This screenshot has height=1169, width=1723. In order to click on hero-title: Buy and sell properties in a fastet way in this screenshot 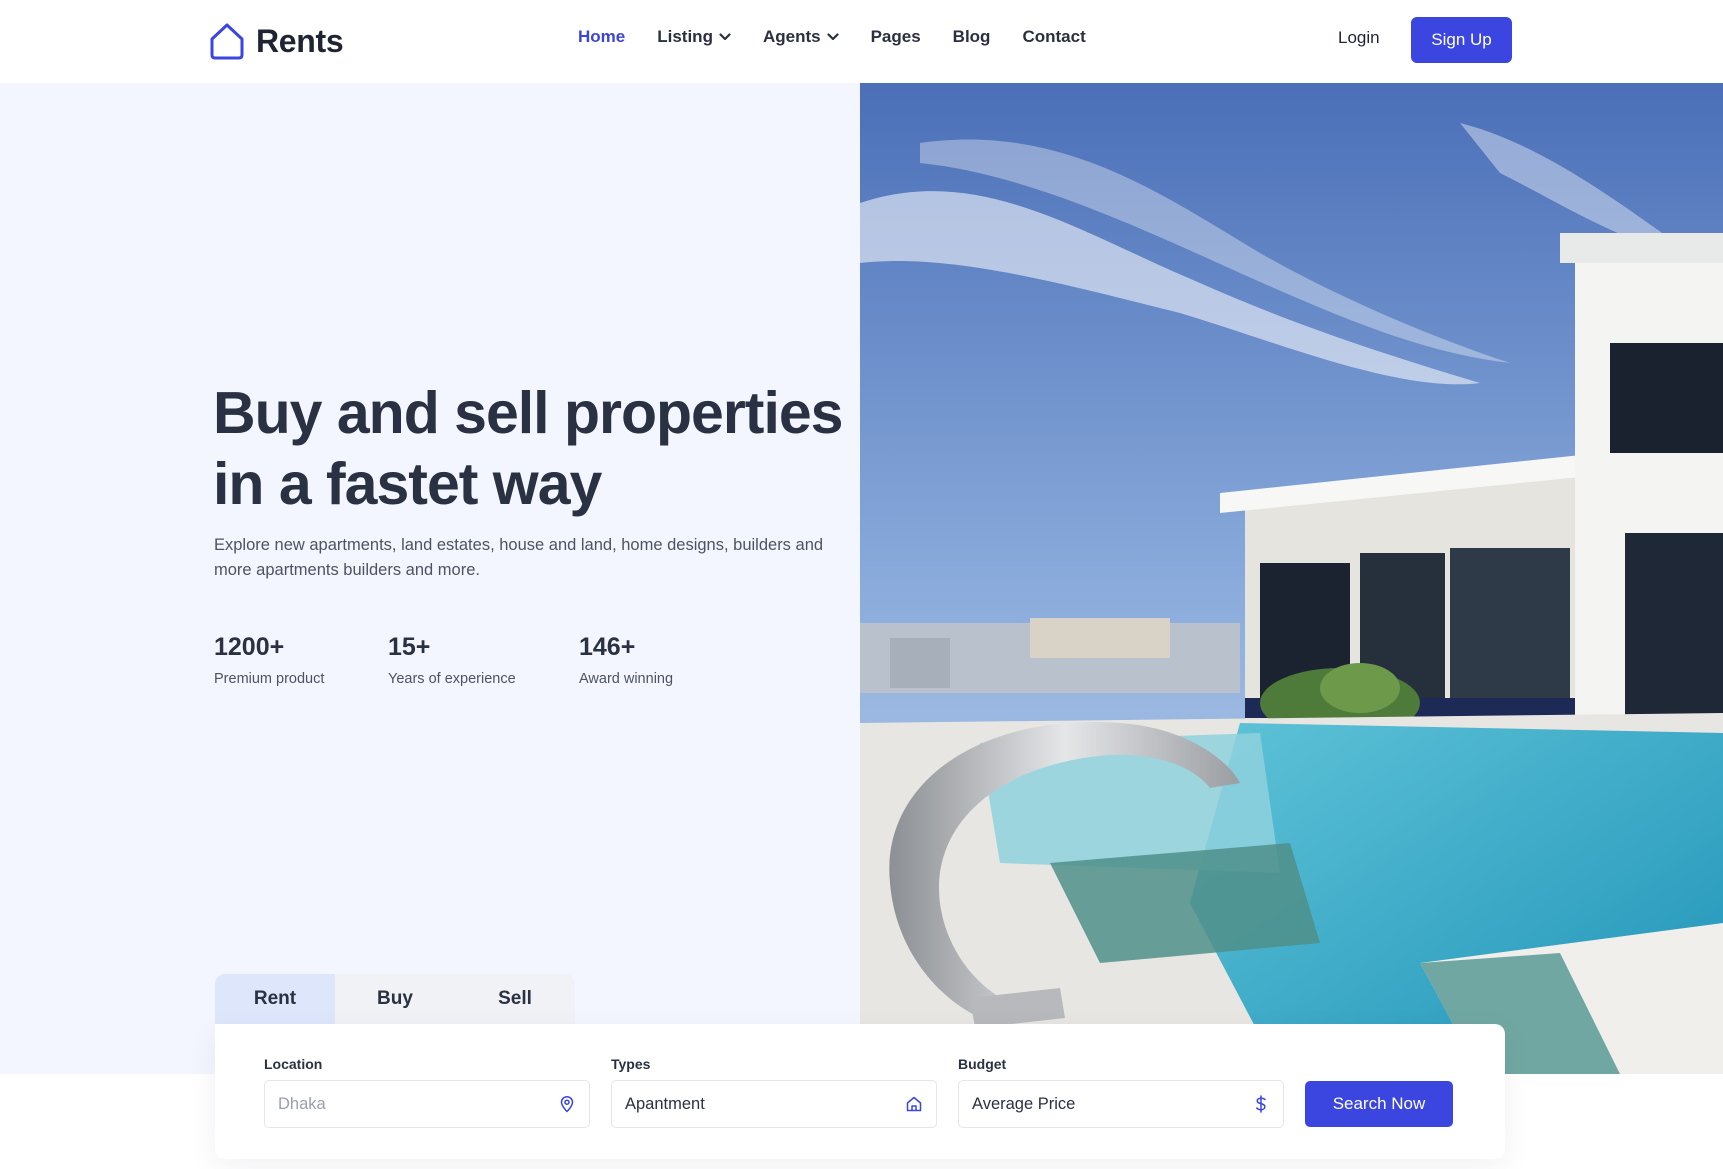, I will do `click(533, 449)`.